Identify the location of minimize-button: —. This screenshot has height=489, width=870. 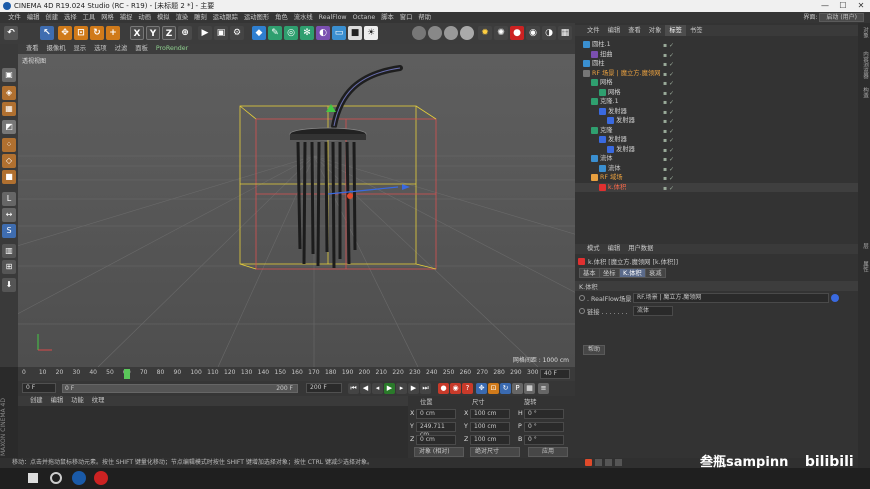
(825, 6).